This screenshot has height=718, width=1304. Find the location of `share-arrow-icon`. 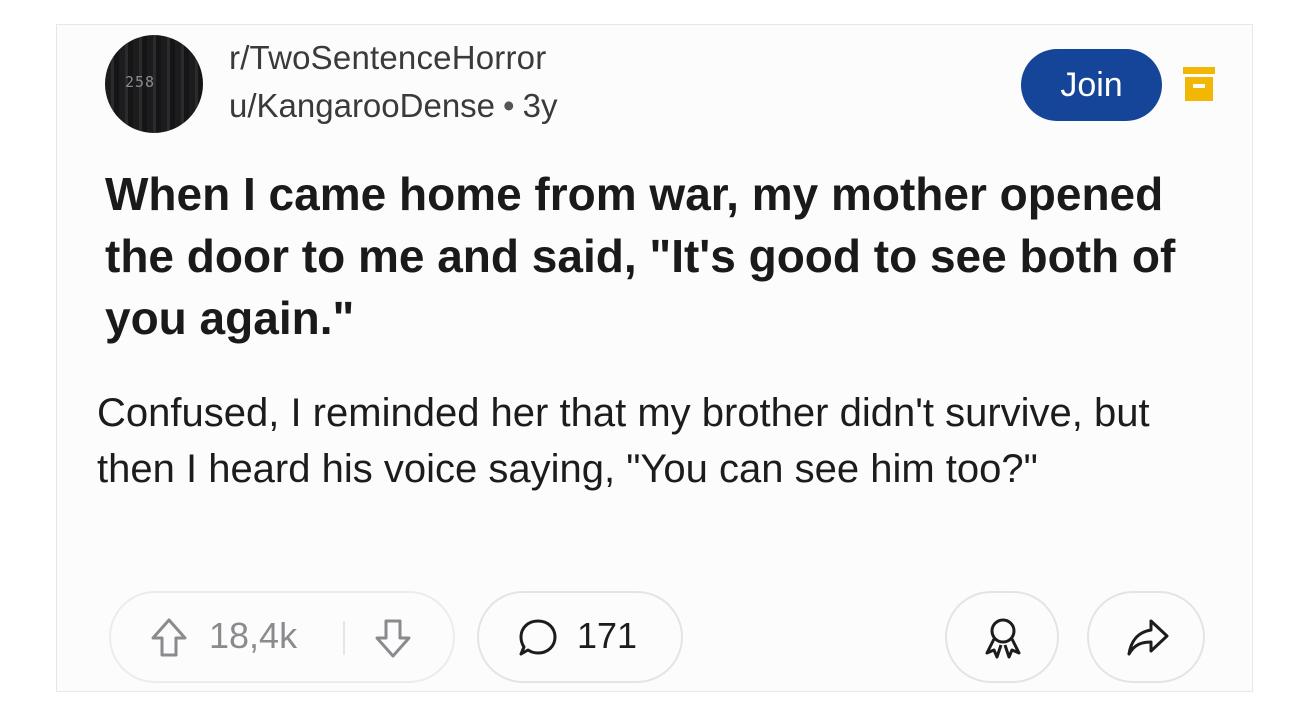

share-arrow-icon is located at coordinates (1148, 637).